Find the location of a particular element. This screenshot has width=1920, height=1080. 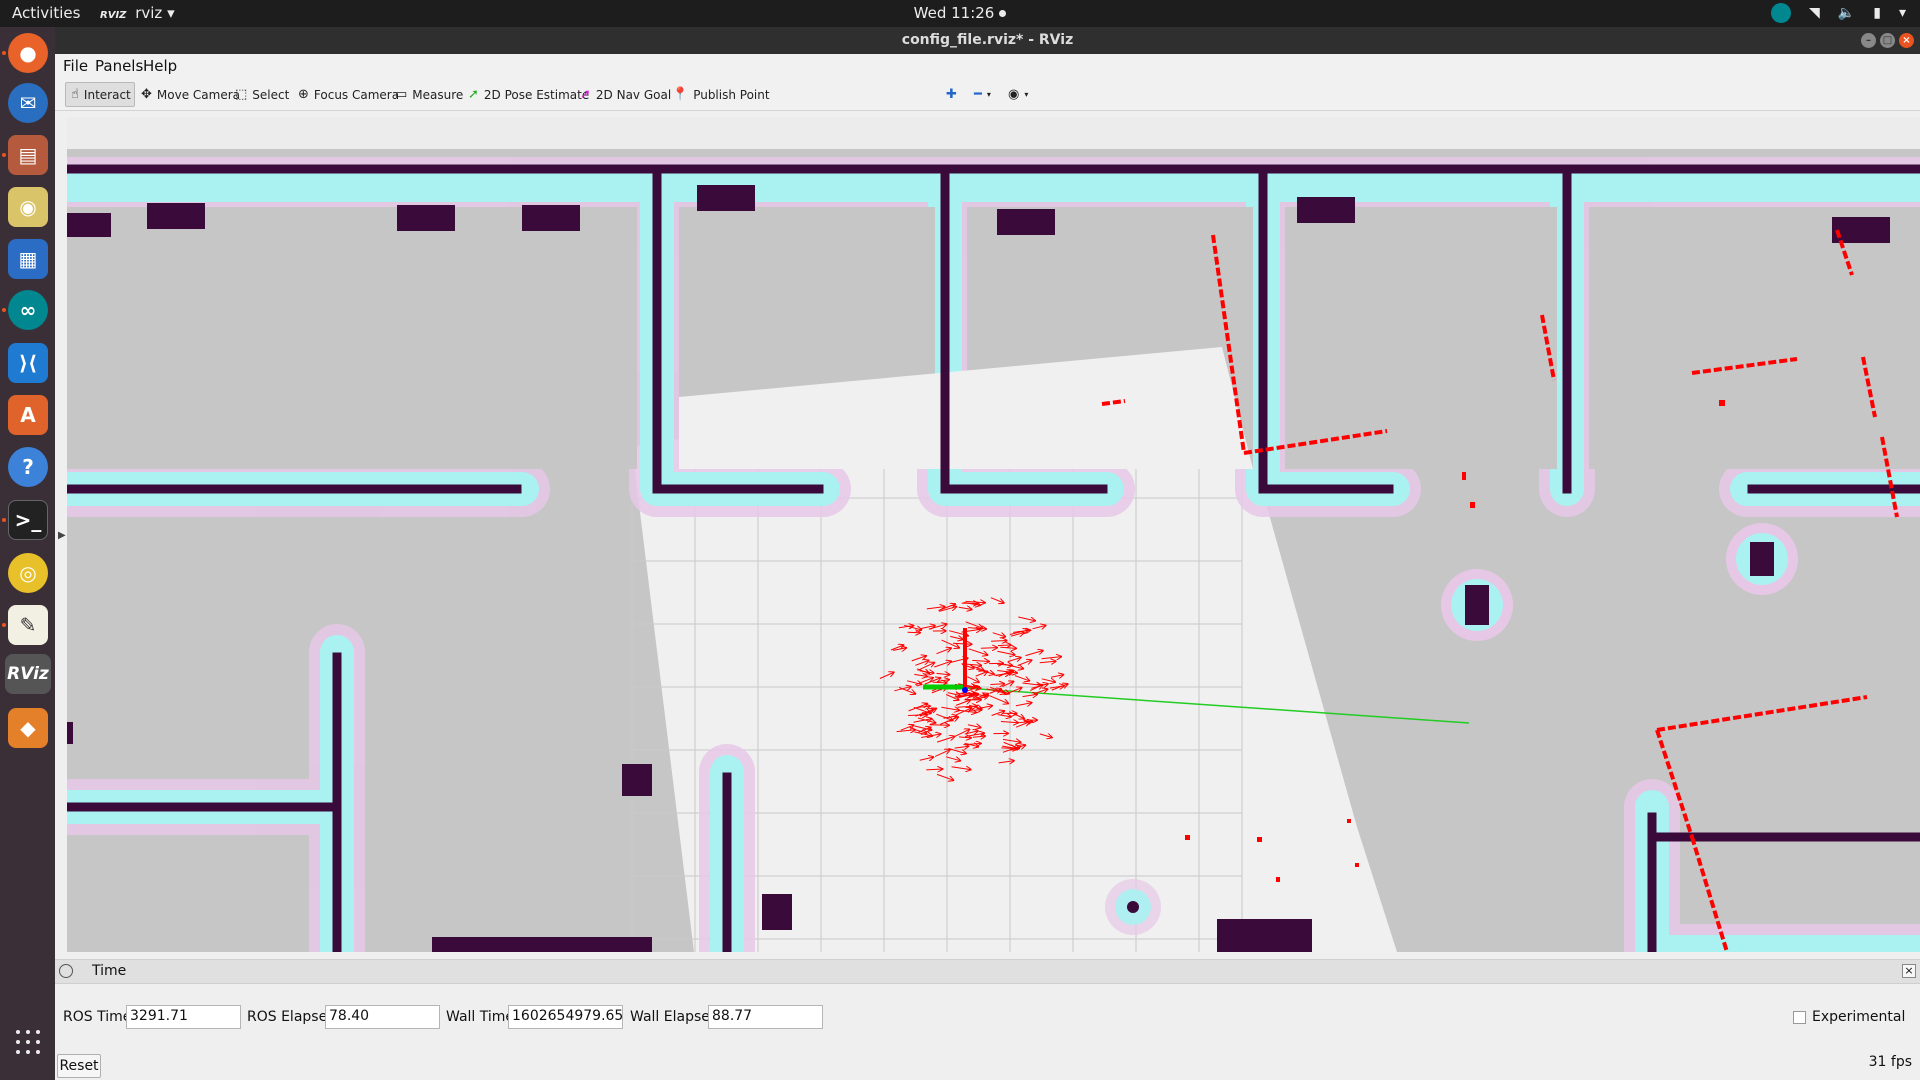

plus-icon: ✚ is located at coordinates (951, 94).